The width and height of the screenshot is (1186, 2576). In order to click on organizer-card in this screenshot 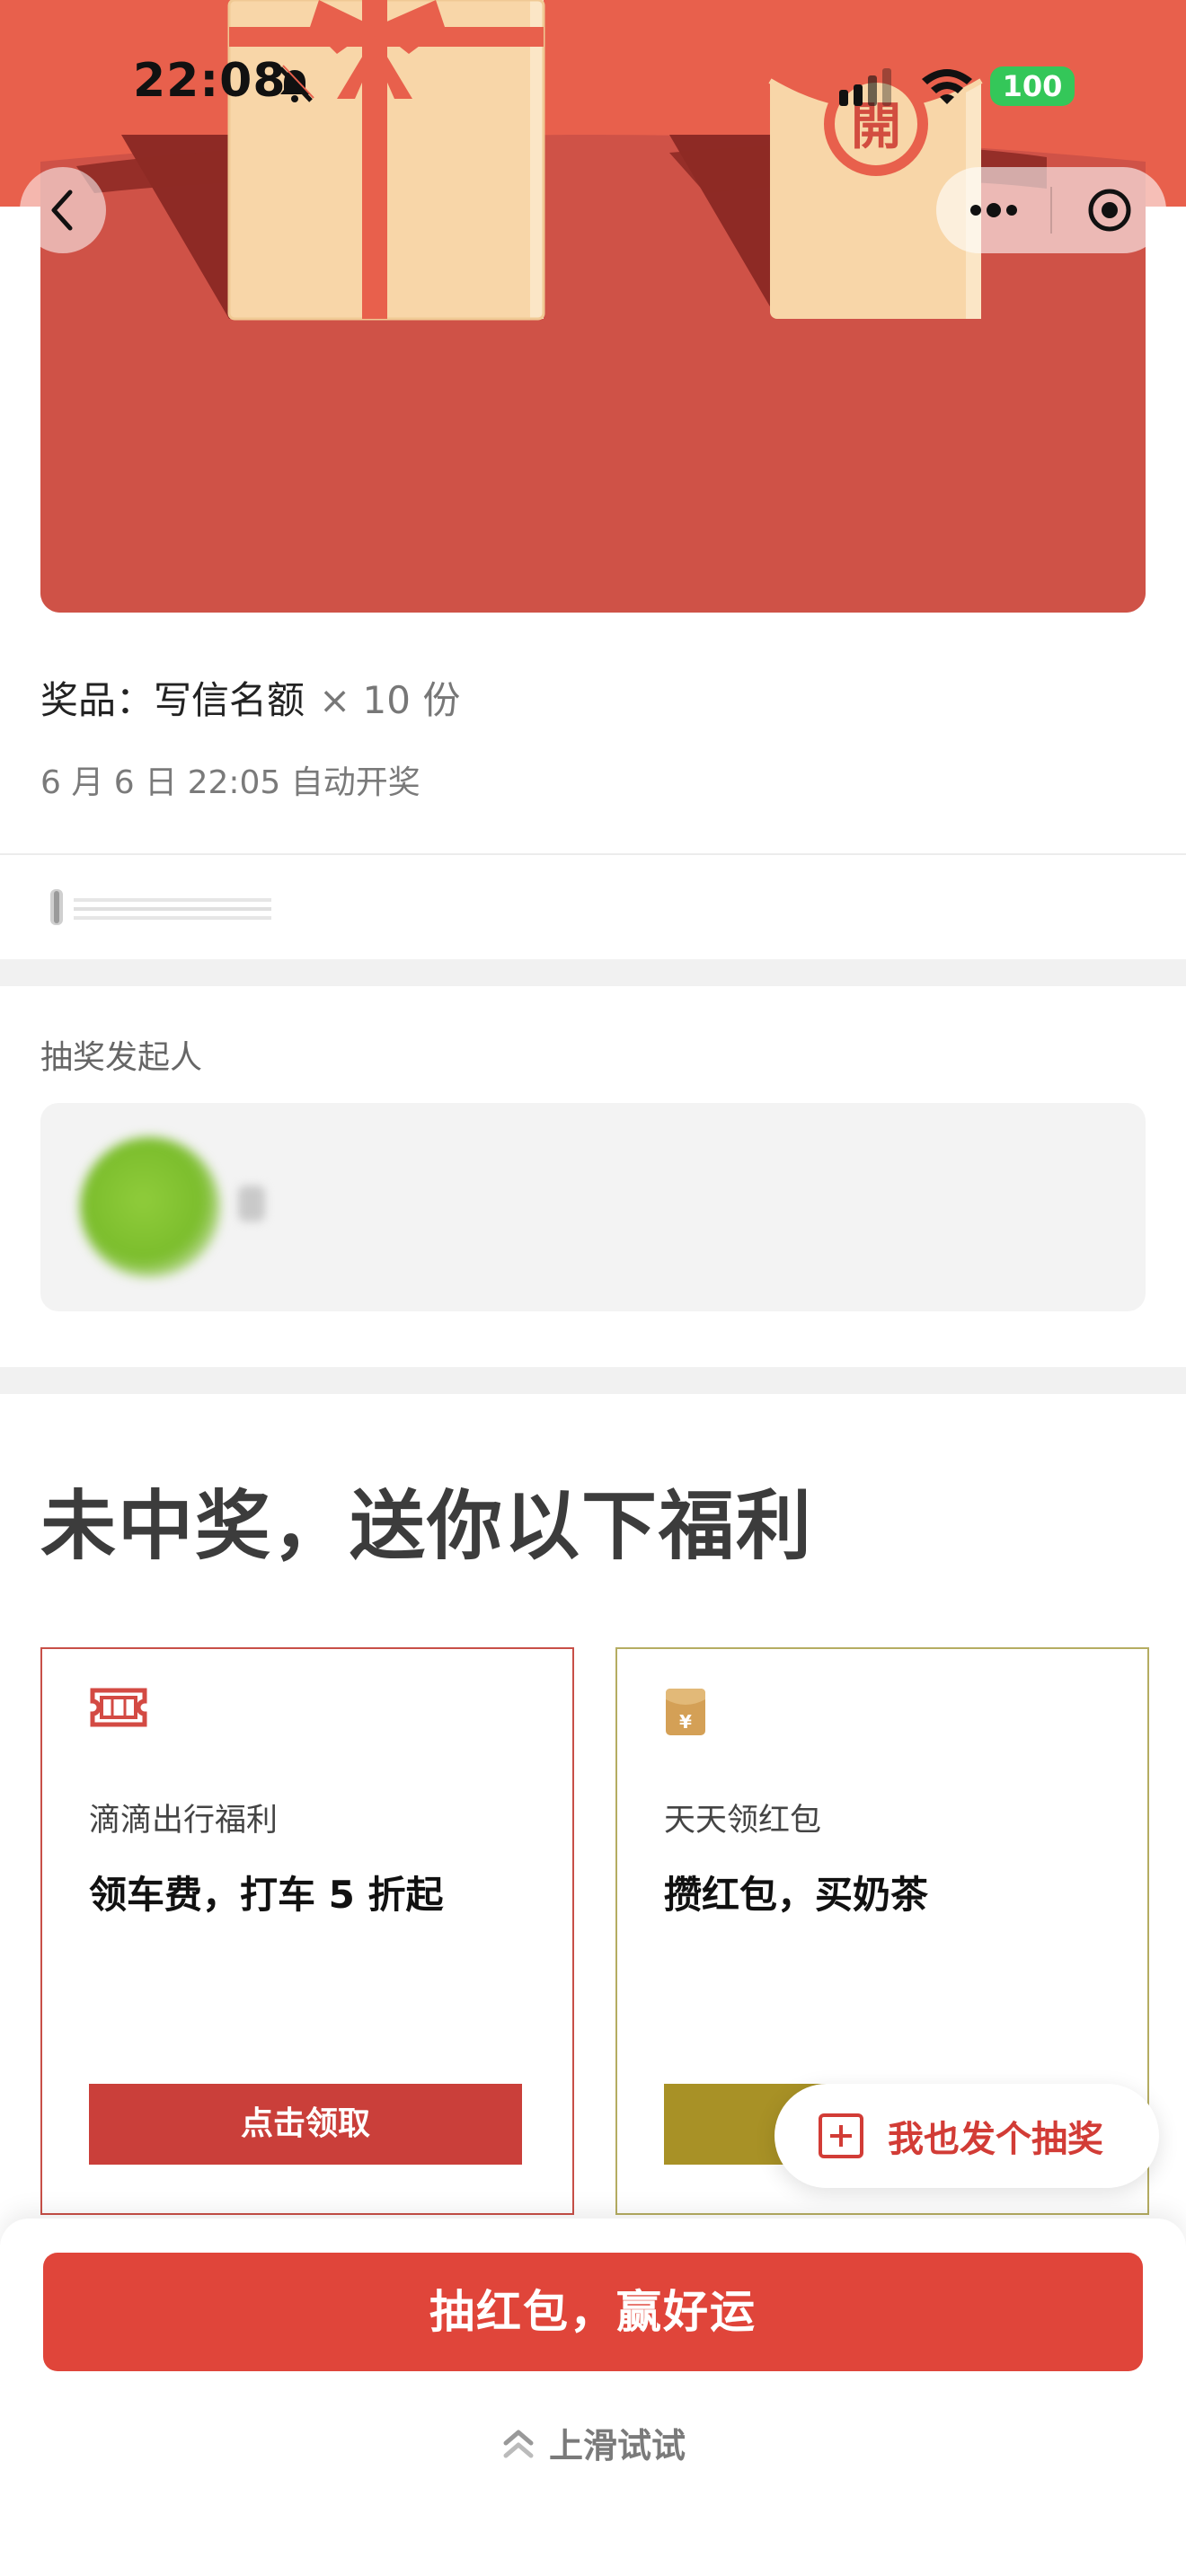, I will do `click(593, 1207)`.